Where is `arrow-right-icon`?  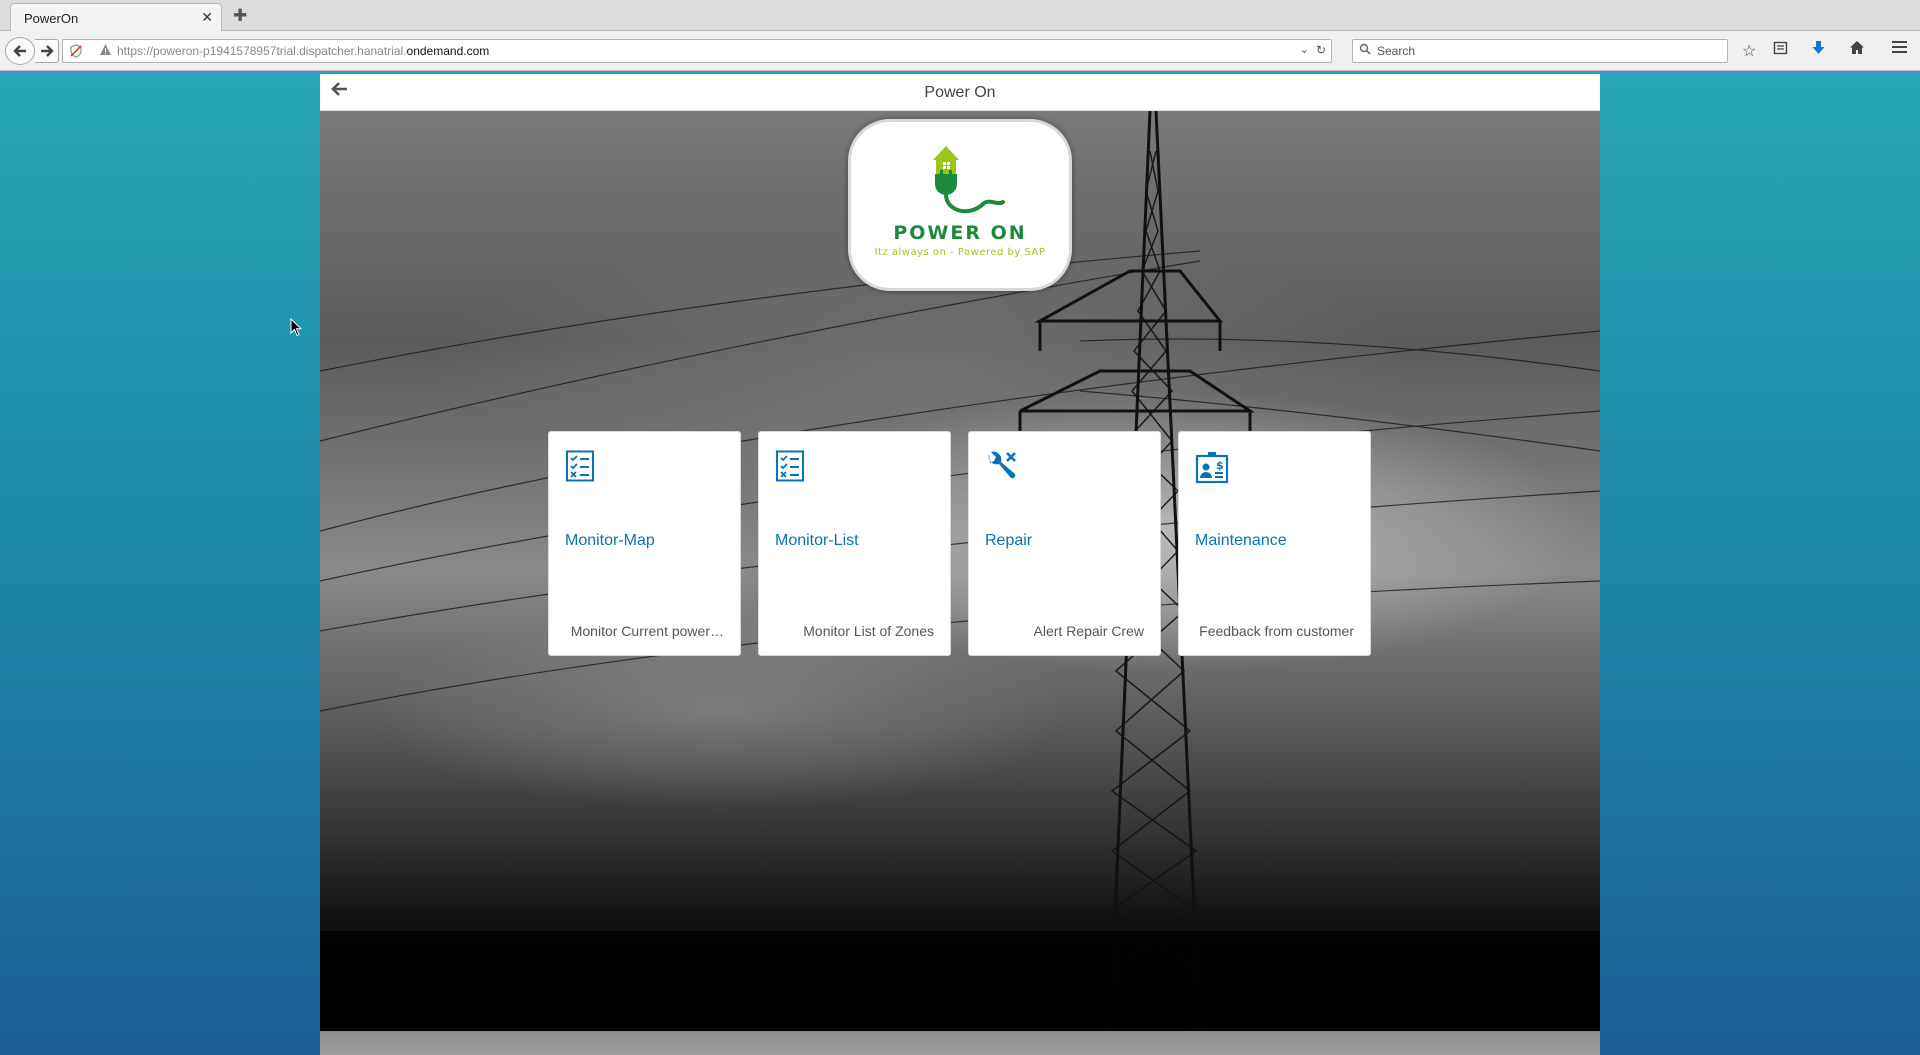
arrow-right-icon is located at coordinates (47, 51).